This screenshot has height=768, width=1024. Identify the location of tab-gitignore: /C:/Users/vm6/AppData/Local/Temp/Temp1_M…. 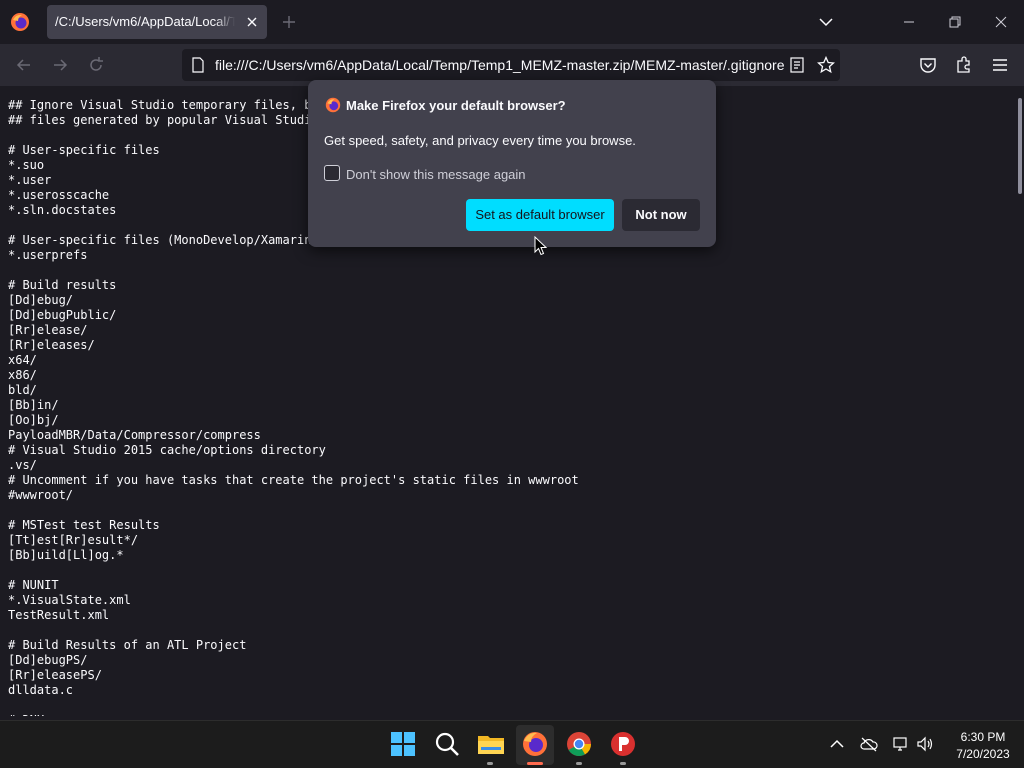
(157, 22).